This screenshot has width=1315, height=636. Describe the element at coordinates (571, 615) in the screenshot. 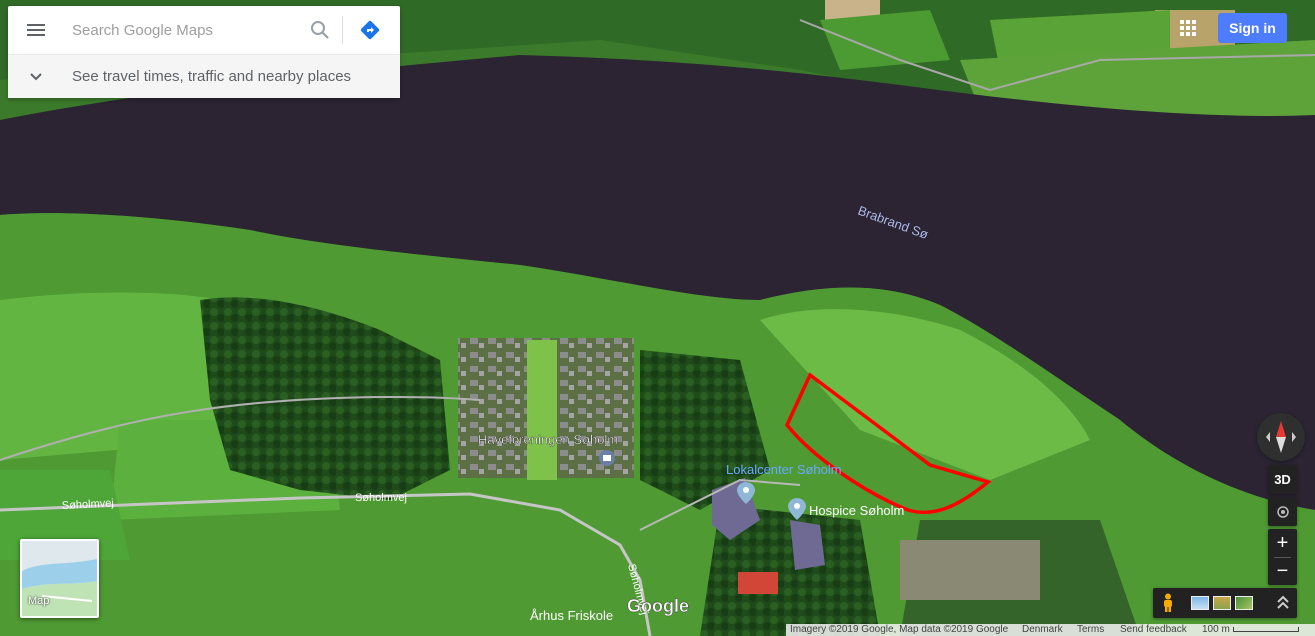

I see `school-label: Århus Friskole` at that location.